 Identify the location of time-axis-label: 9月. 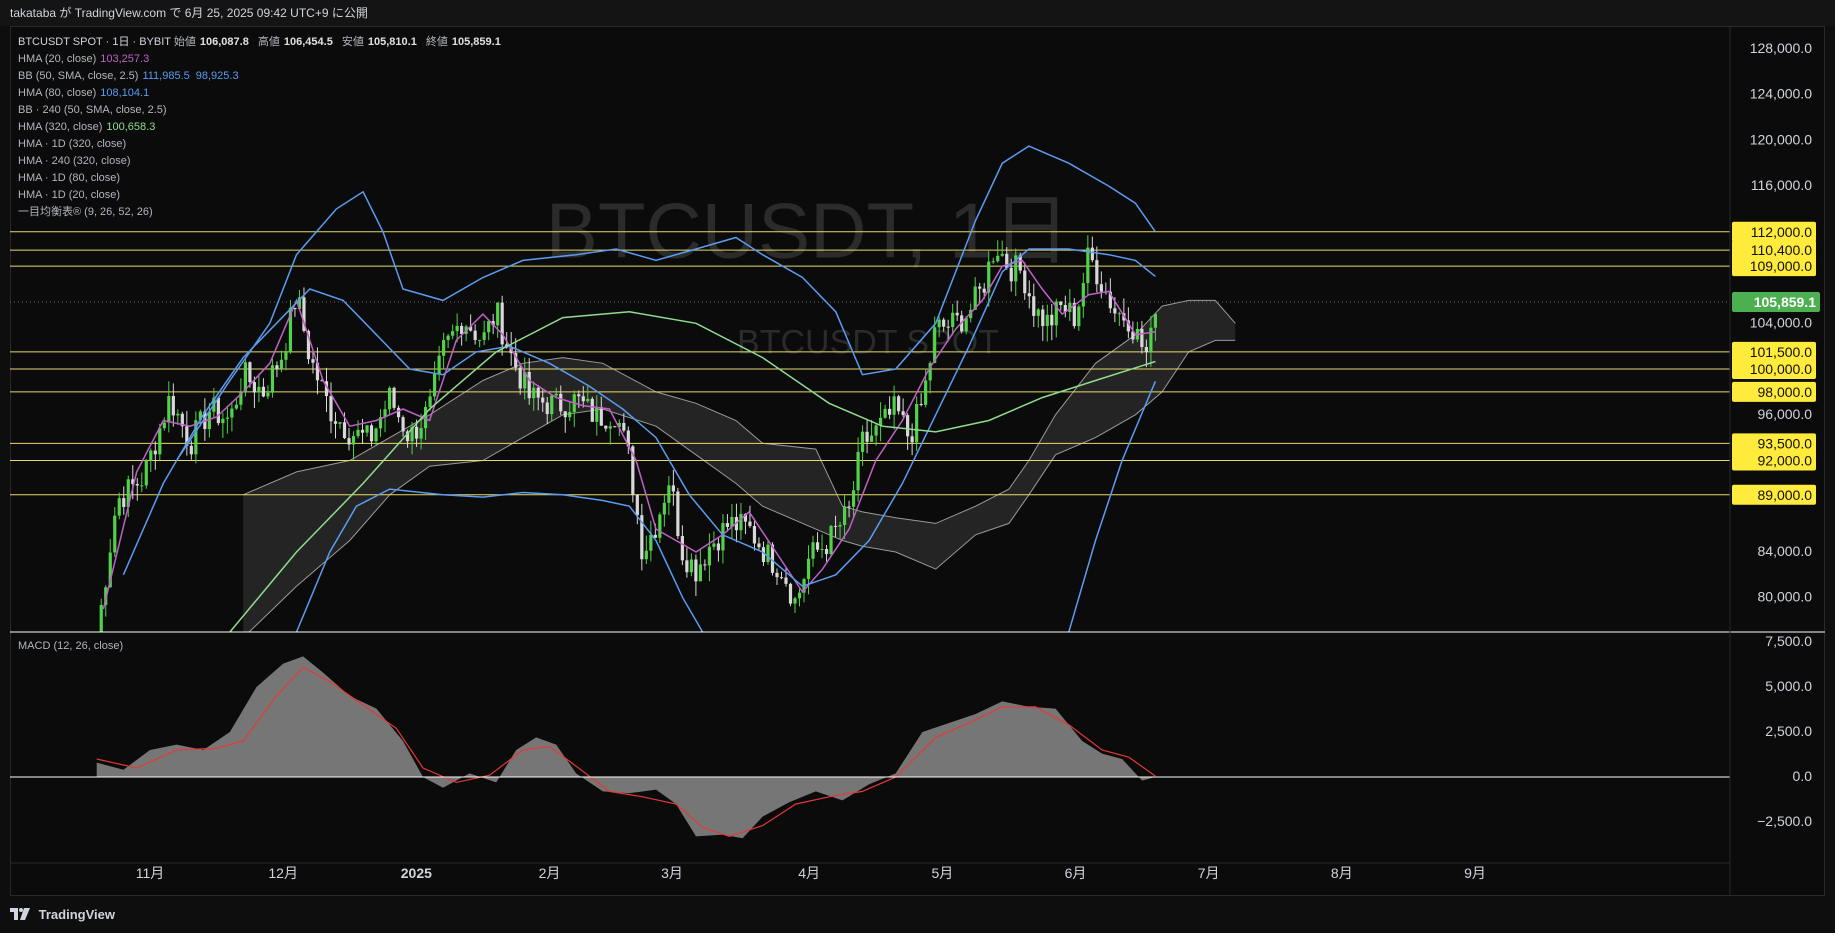
(1475, 873).